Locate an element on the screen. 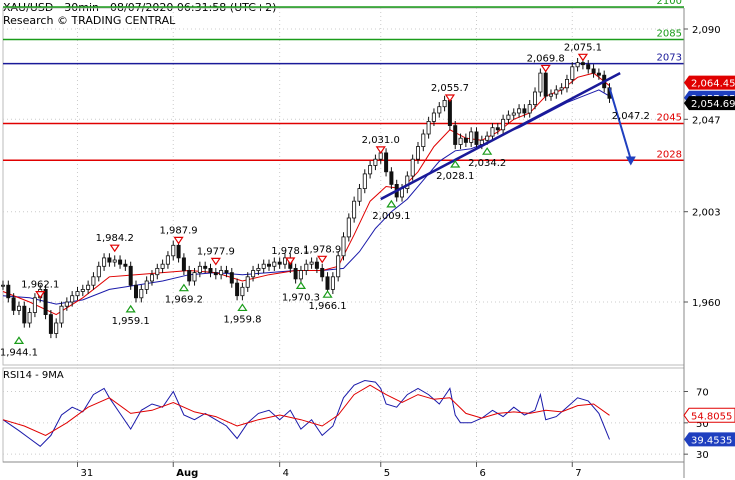  pivot-label: 2,055.7 is located at coordinates (450, 88).